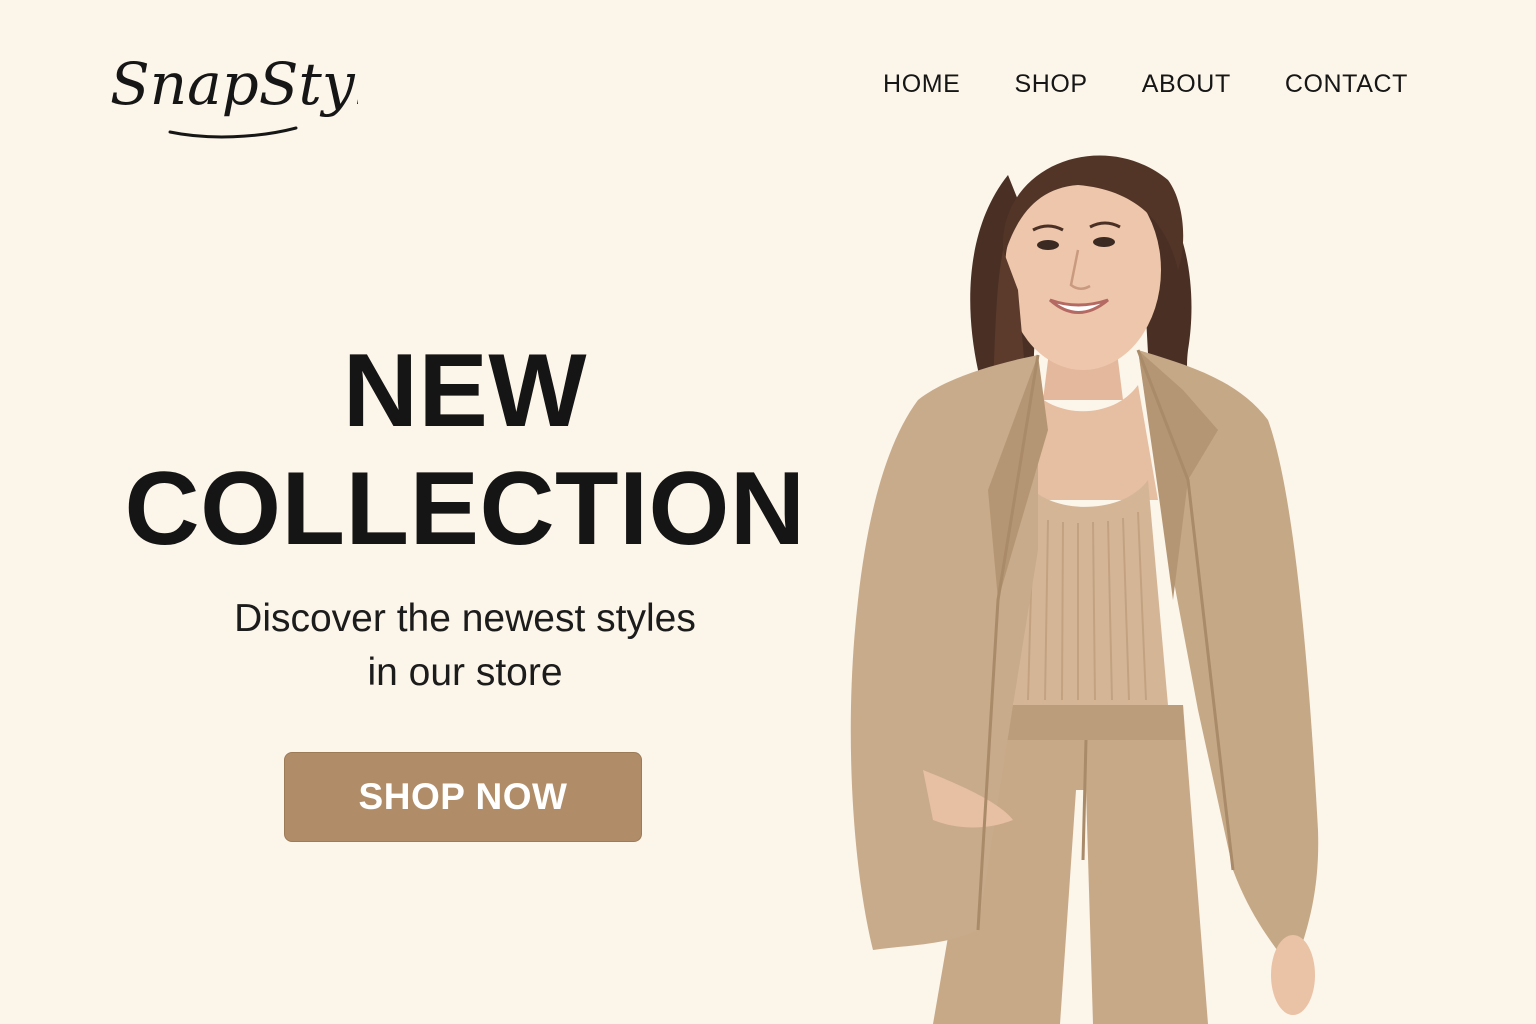 Image resolution: width=1536 pixels, height=1024 pixels. What do you see at coordinates (465, 391) in the screenshot?
I see `hero-title-line-1: NEW` at bounding box center [465, 391].